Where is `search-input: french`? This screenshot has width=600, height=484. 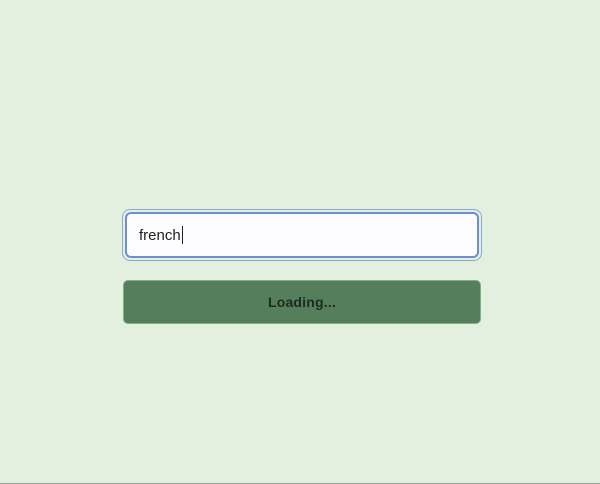
search-input: french is located at coordinates (302, 235).